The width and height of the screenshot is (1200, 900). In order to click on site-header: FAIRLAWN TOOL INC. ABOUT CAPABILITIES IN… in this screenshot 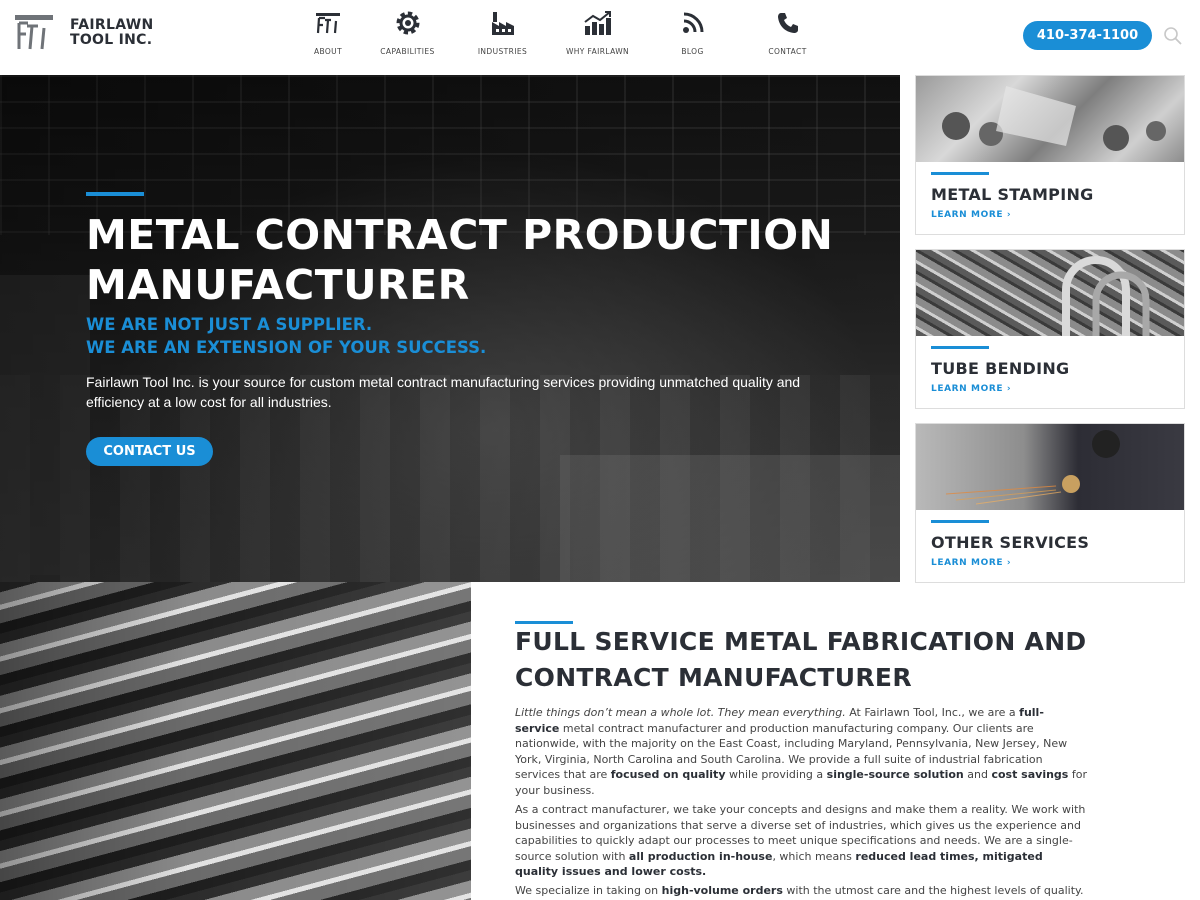, I will do `click(600, 37)`.